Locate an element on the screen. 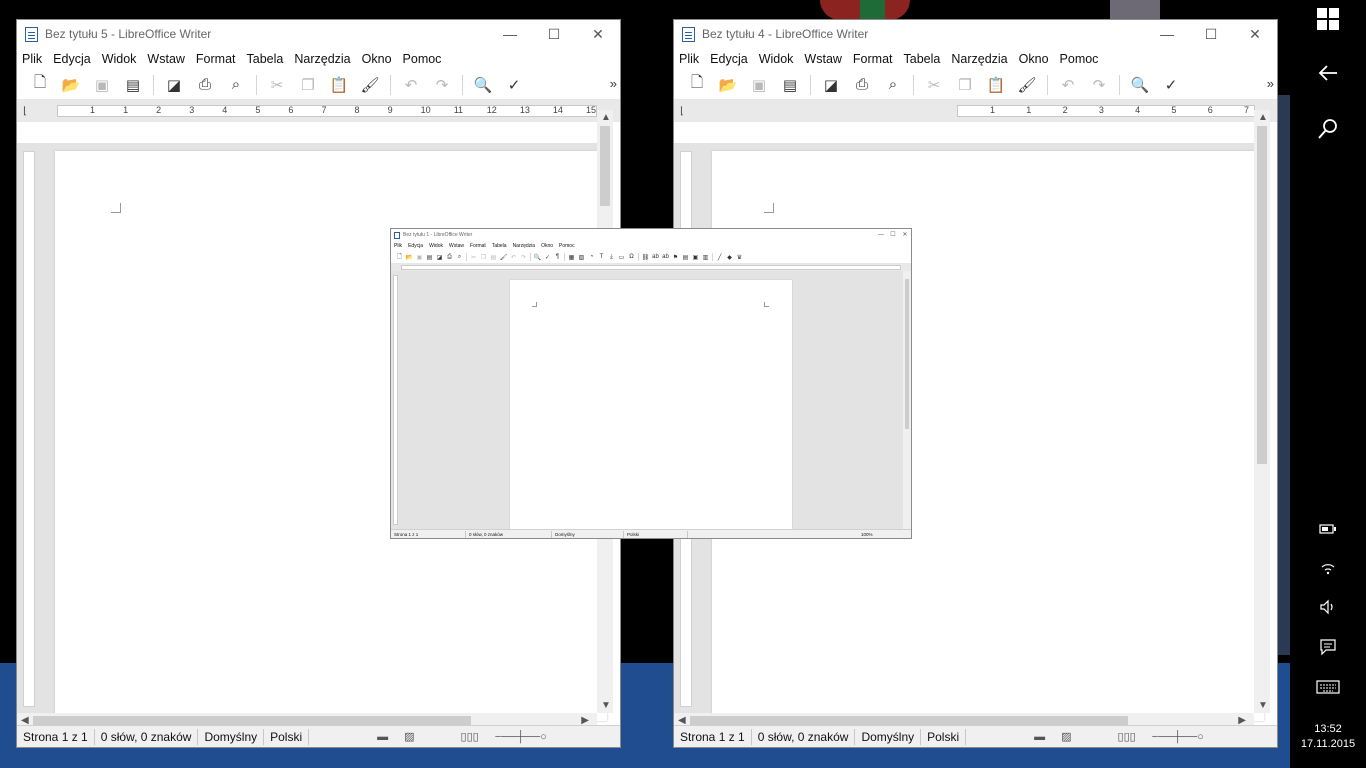 Image resolution: width=1366 pixels, height=768 pixels. volume-icon is located at coordinates (1328, 610).